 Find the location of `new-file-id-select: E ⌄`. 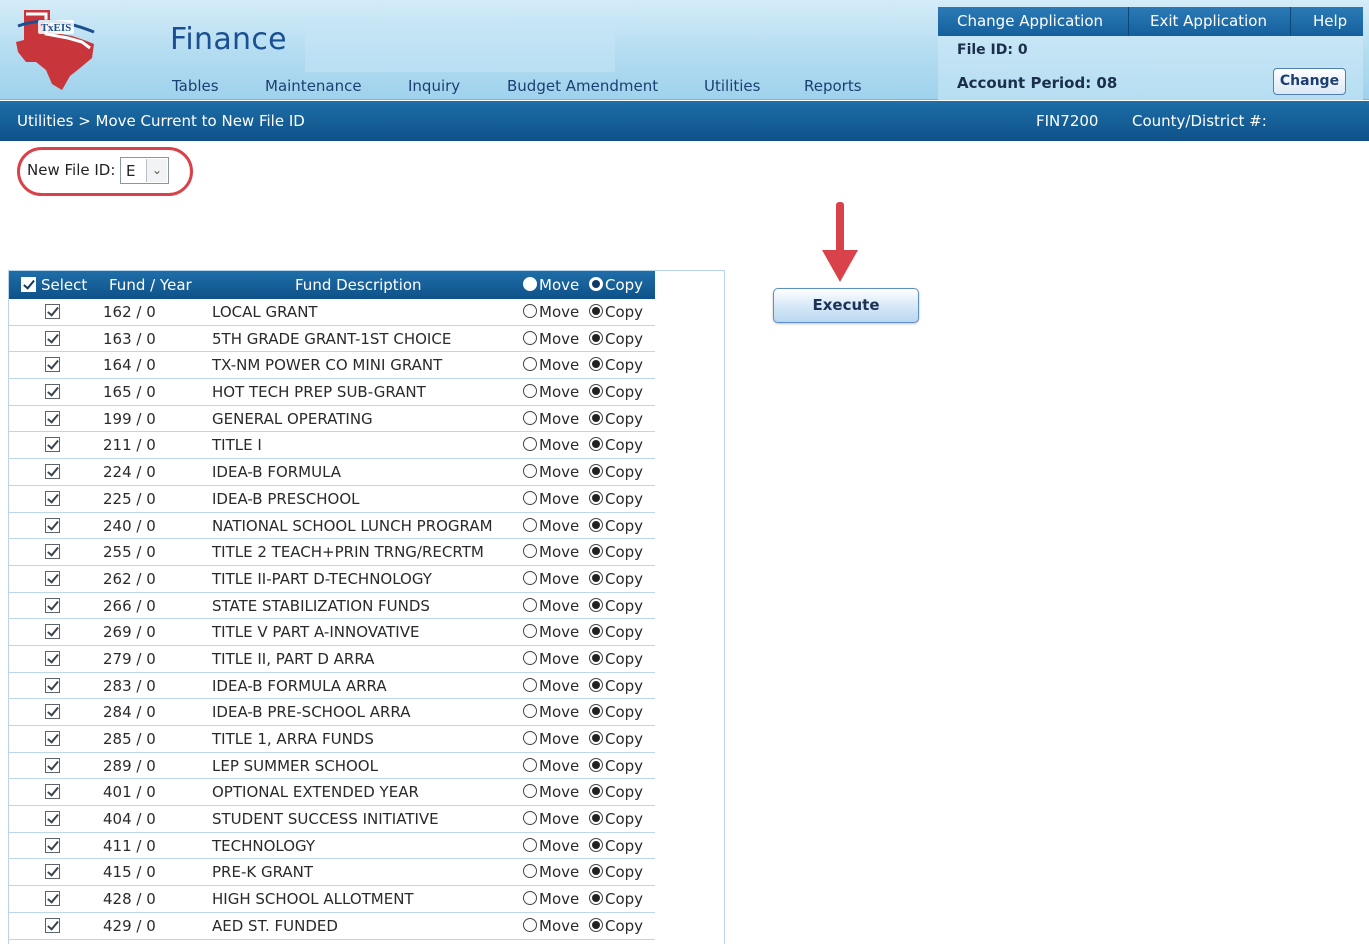

new-file-id-select: E ⌄ is located at coordinates (144, 170).